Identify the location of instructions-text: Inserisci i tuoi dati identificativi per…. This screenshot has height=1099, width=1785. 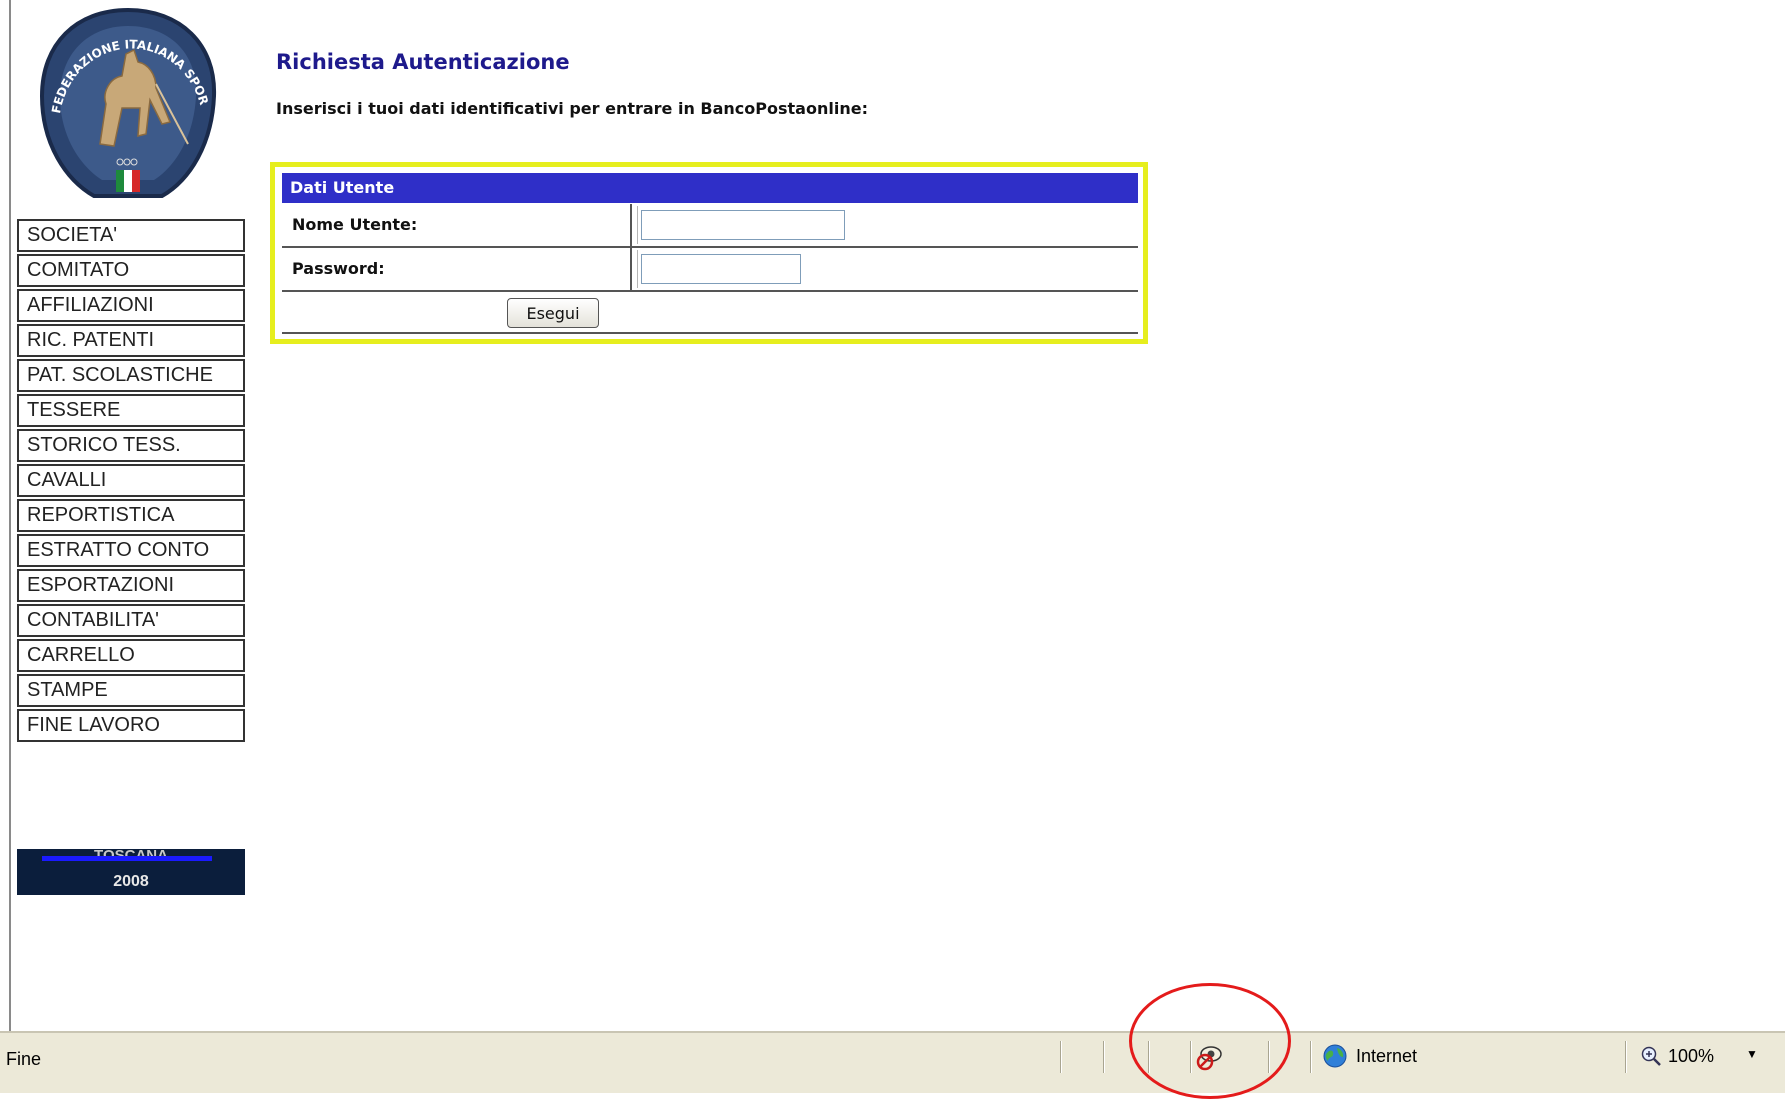
(572, 108).